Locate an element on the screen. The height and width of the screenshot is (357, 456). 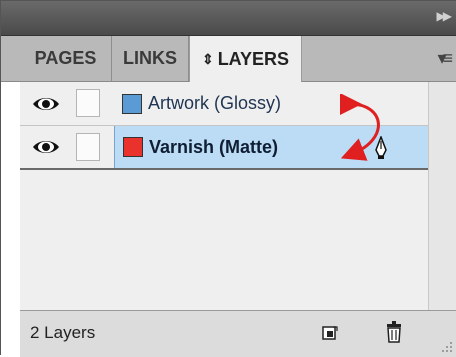
scrollbar is located at coordinates (442, 196).